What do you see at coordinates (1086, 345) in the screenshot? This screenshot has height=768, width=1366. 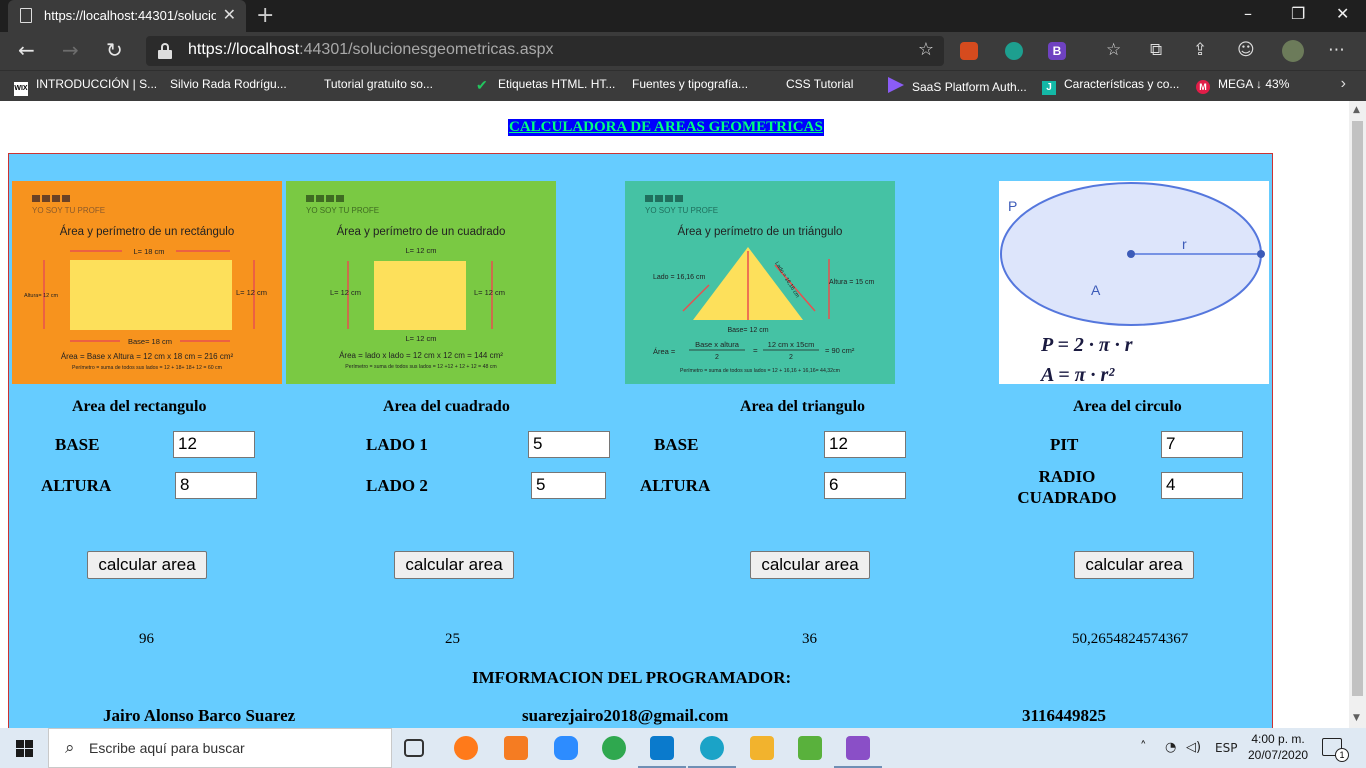 I see `svg-text: P = 2 · π · r` at bounding box center [1086, 345].